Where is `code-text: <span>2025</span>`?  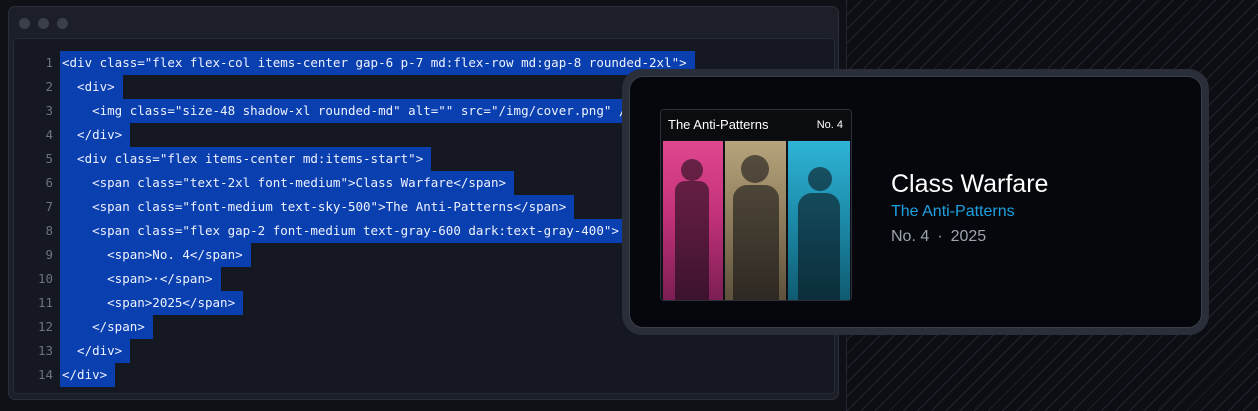
code-text: <span>2025</span> is located at coordinates (152, 303).